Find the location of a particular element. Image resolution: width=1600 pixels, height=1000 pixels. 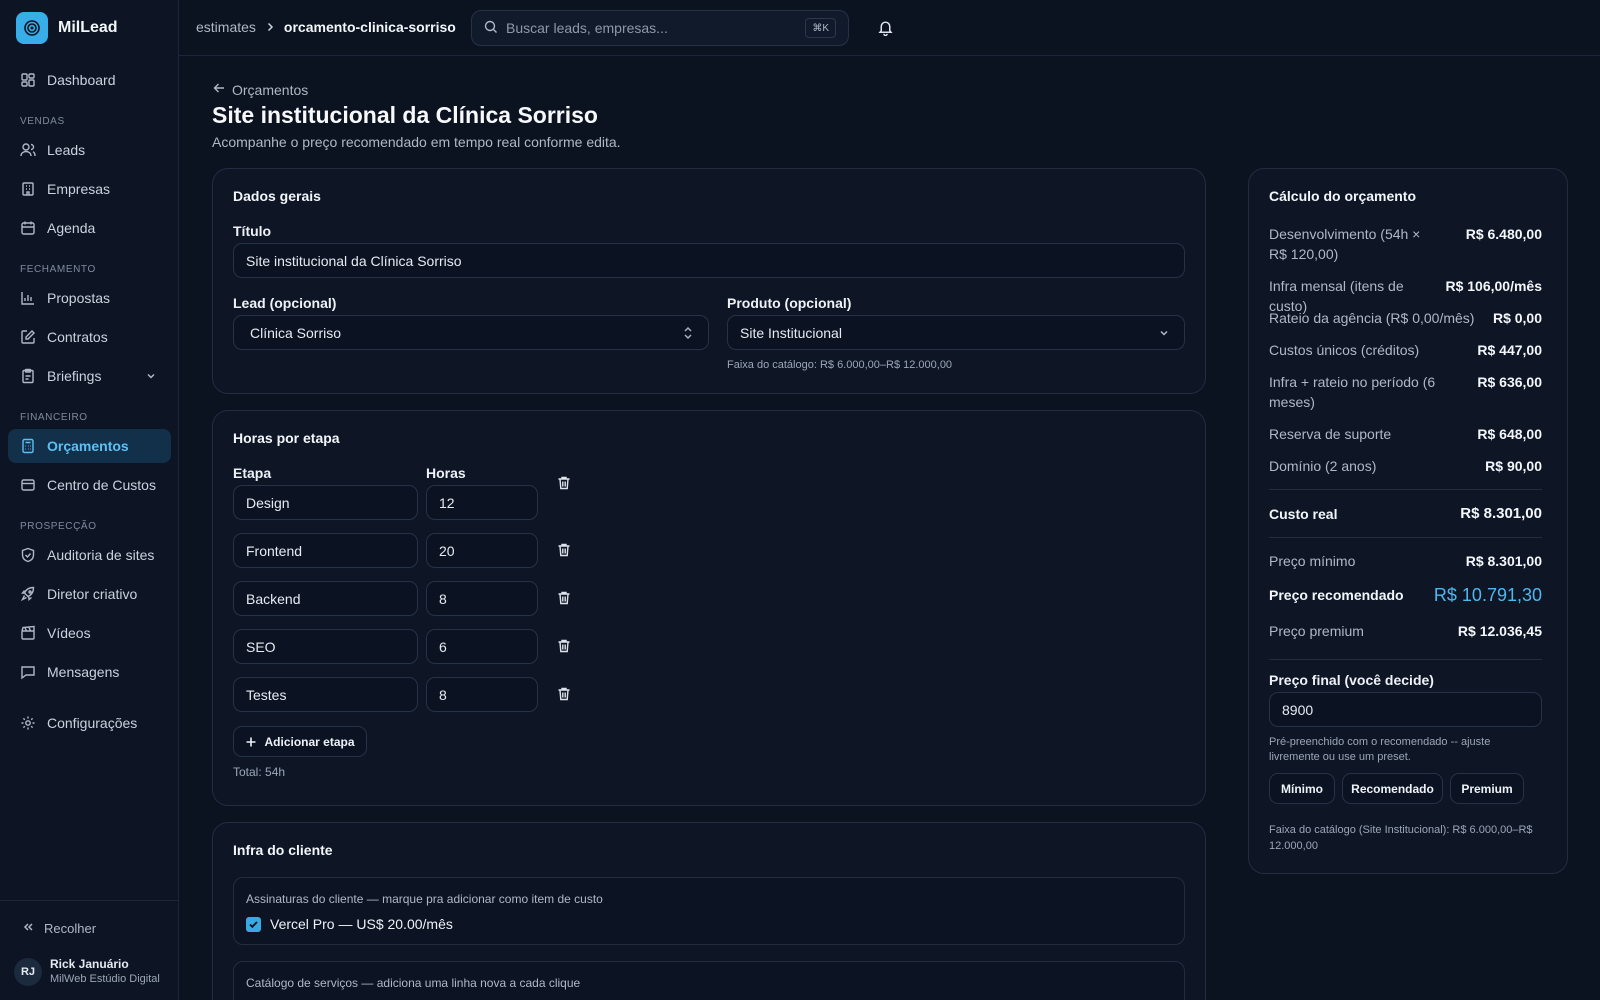

preset-minimo-button: Mínimo is located at coordinates (1302, 788).